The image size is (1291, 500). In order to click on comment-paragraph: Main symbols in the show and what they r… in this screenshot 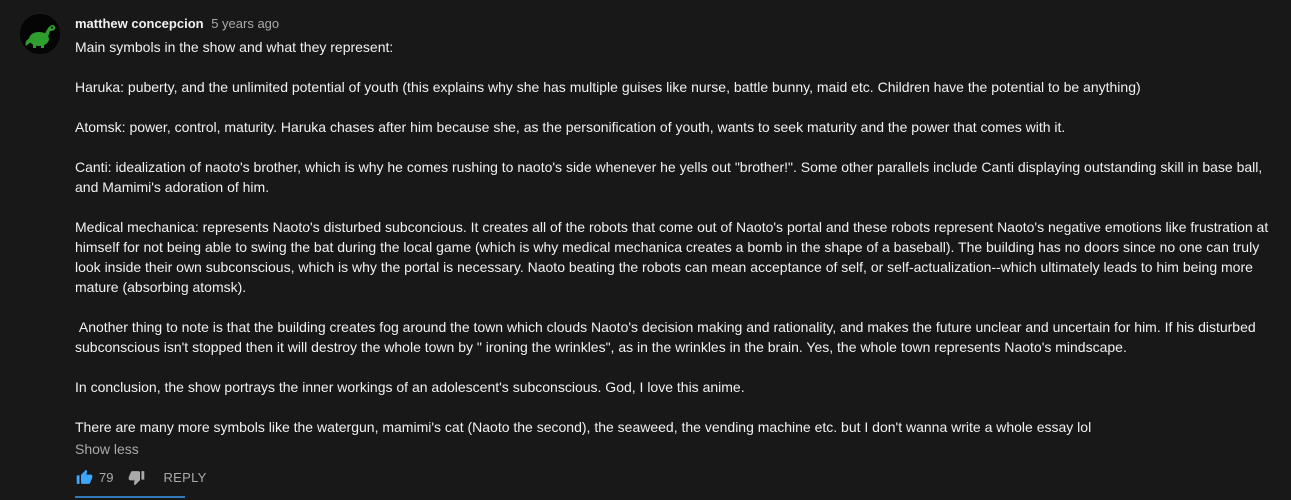, I will do `click(234, 47)`.